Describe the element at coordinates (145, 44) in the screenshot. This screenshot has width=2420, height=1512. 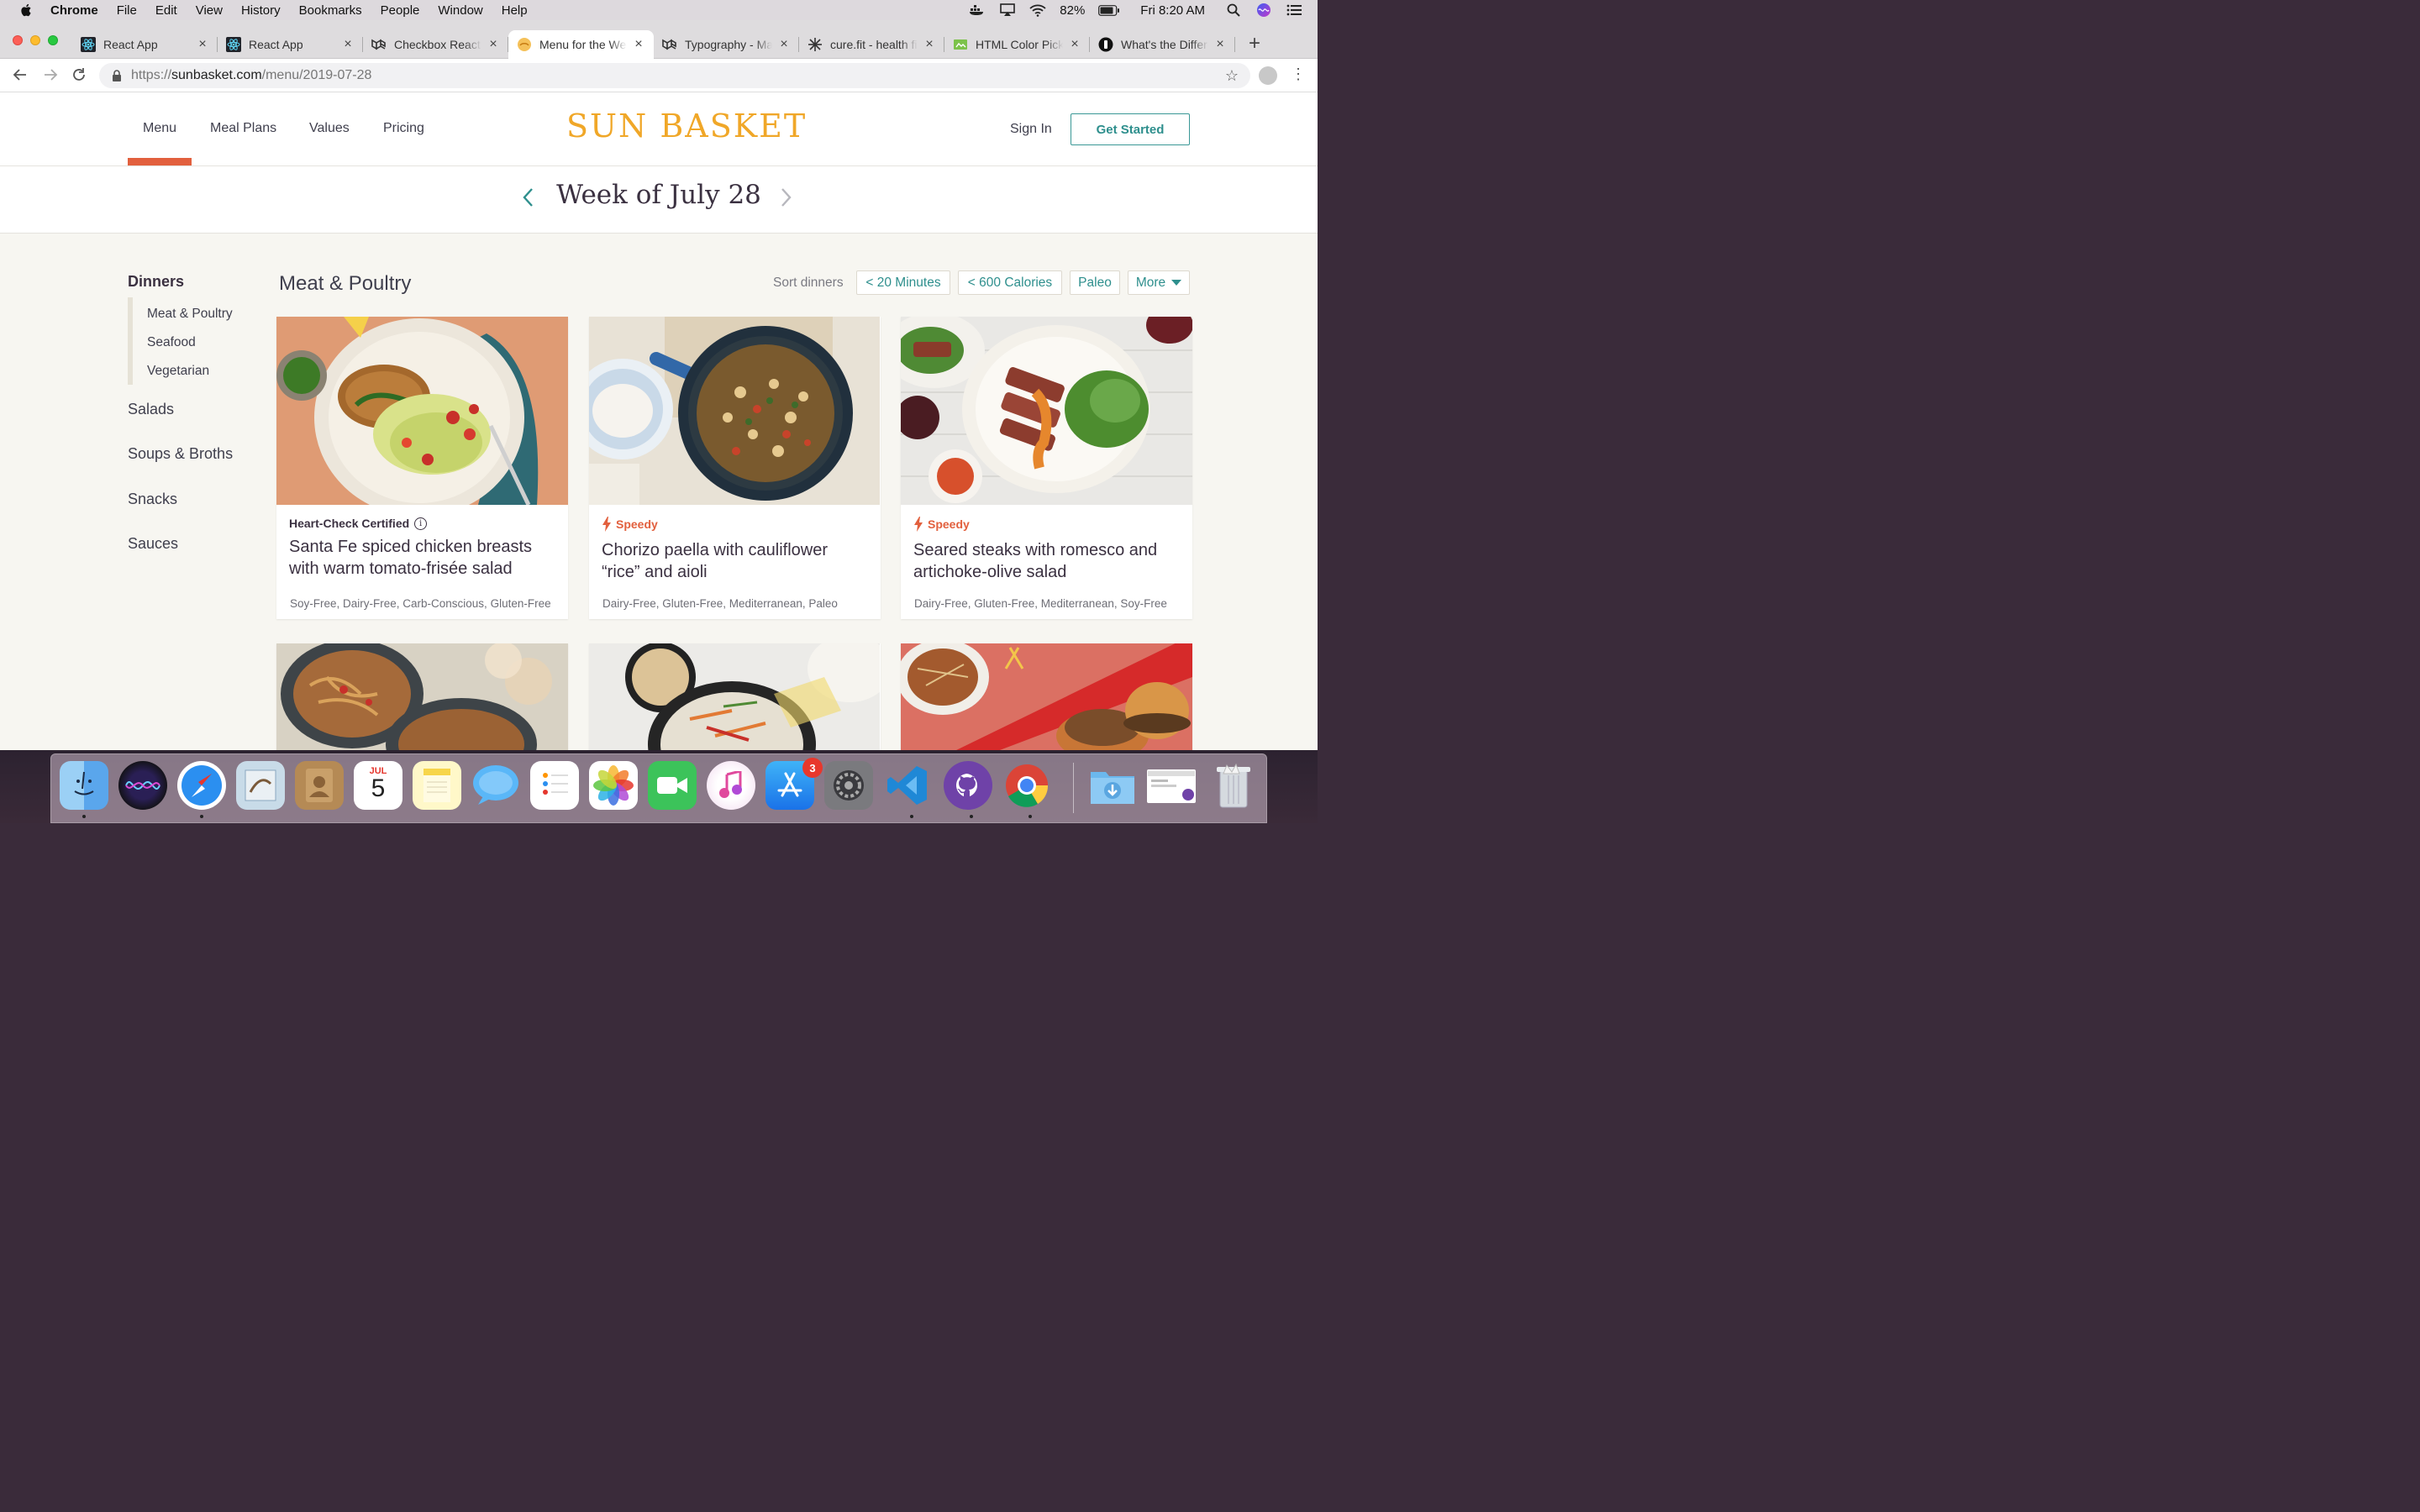
I see `tab-react-app-1: React App ×` at that location.